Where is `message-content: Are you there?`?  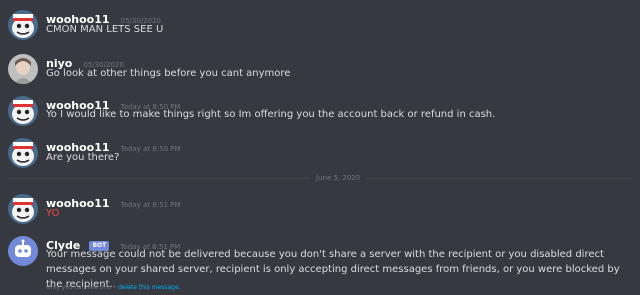
message-content: Are you there? is located at coordinates (83, 157).